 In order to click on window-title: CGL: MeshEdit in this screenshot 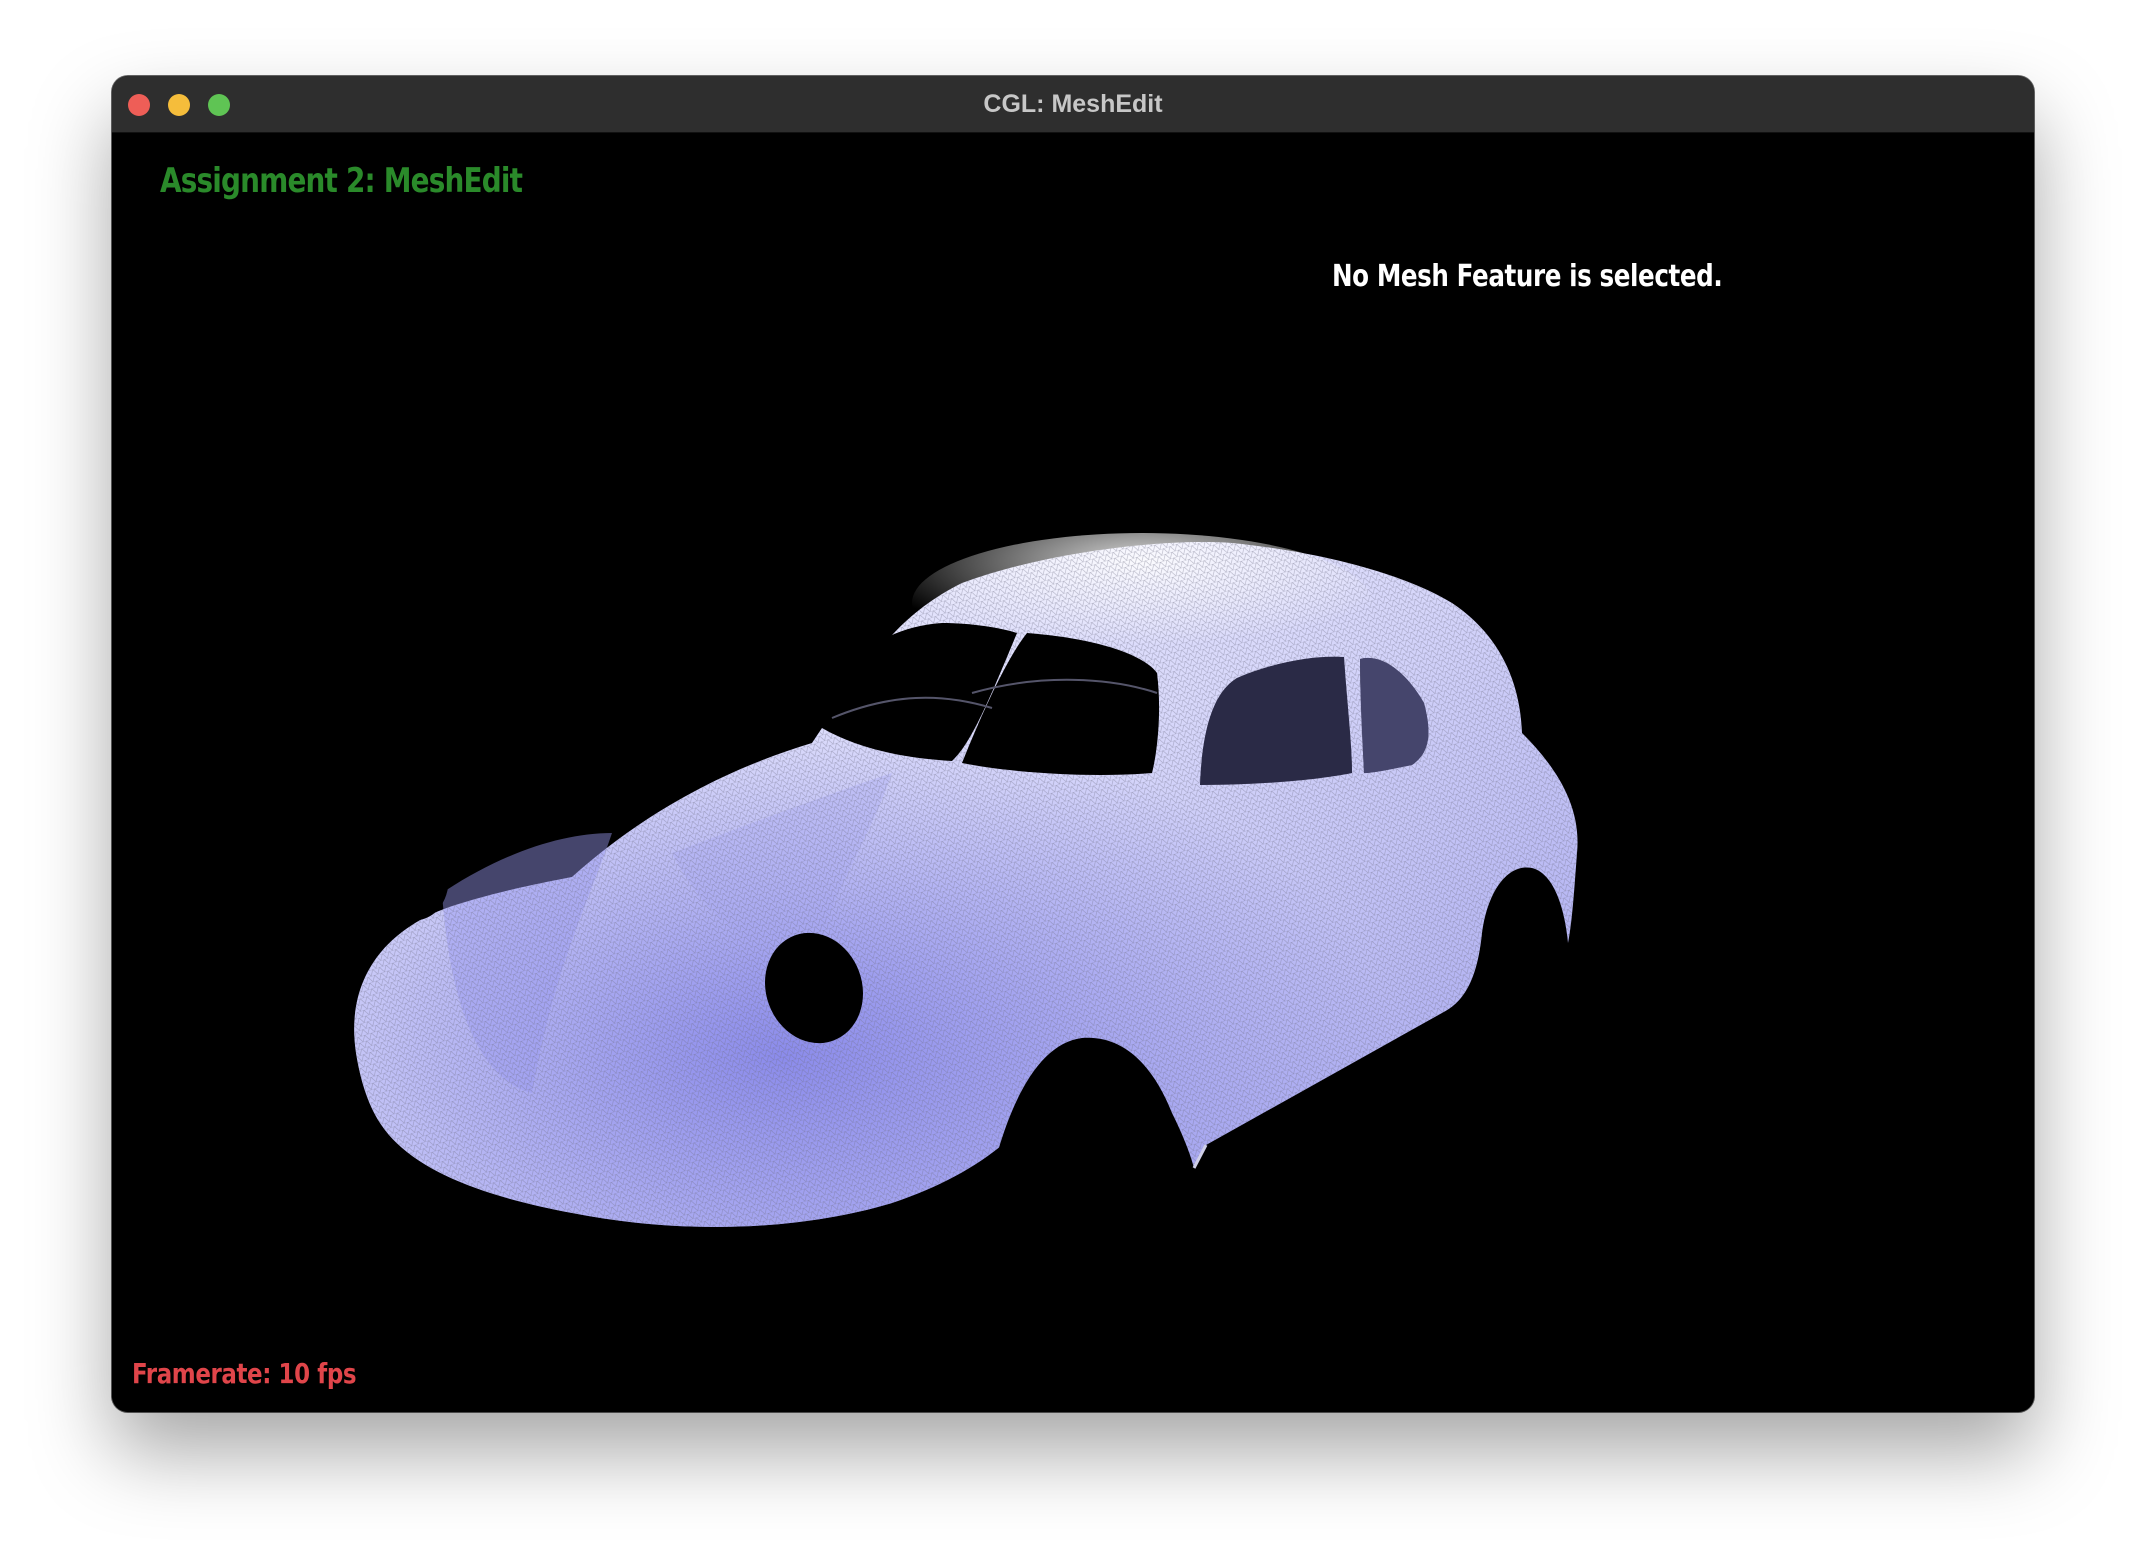, I will do `click(1073, 104)`.